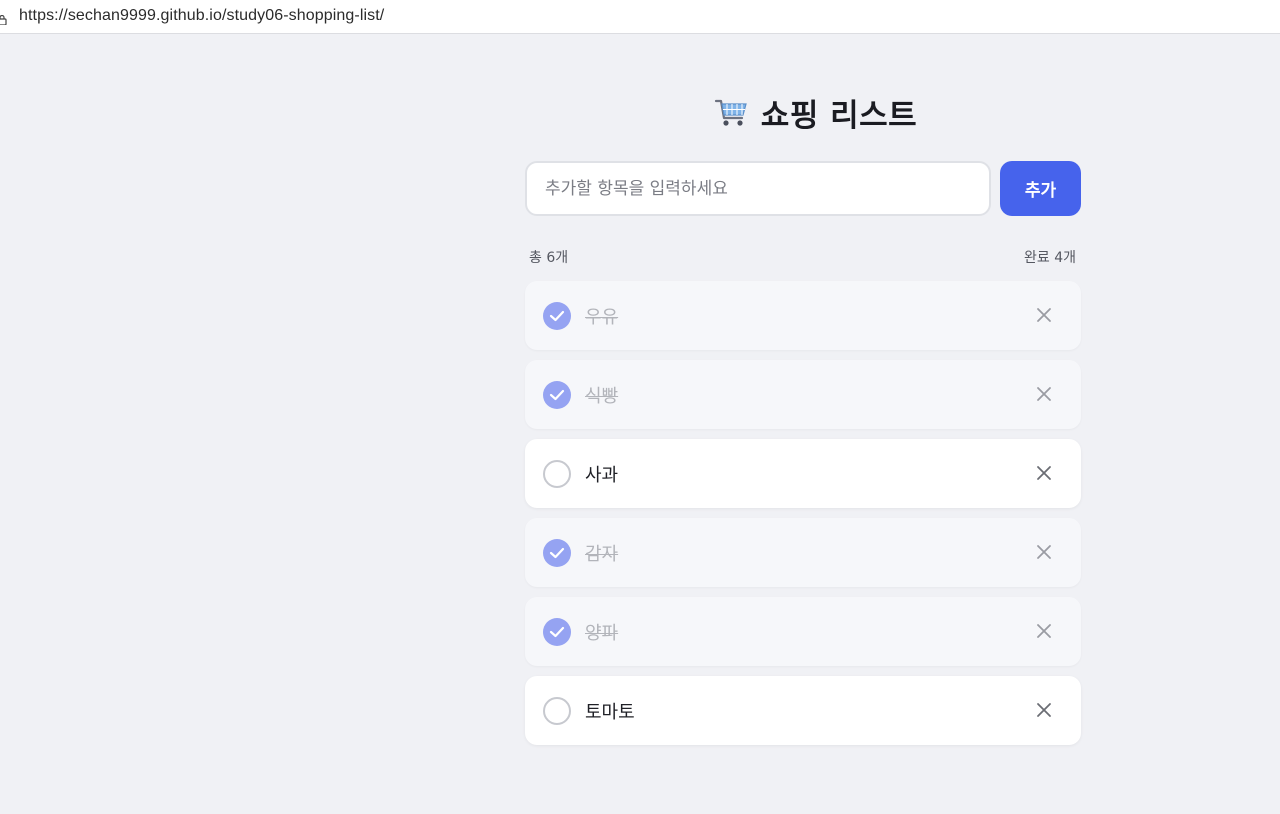 This screenshot has width=1280, height=814. Describe the element at coordinates (758, 188) in the screenshot. I see `item-input` at that location.